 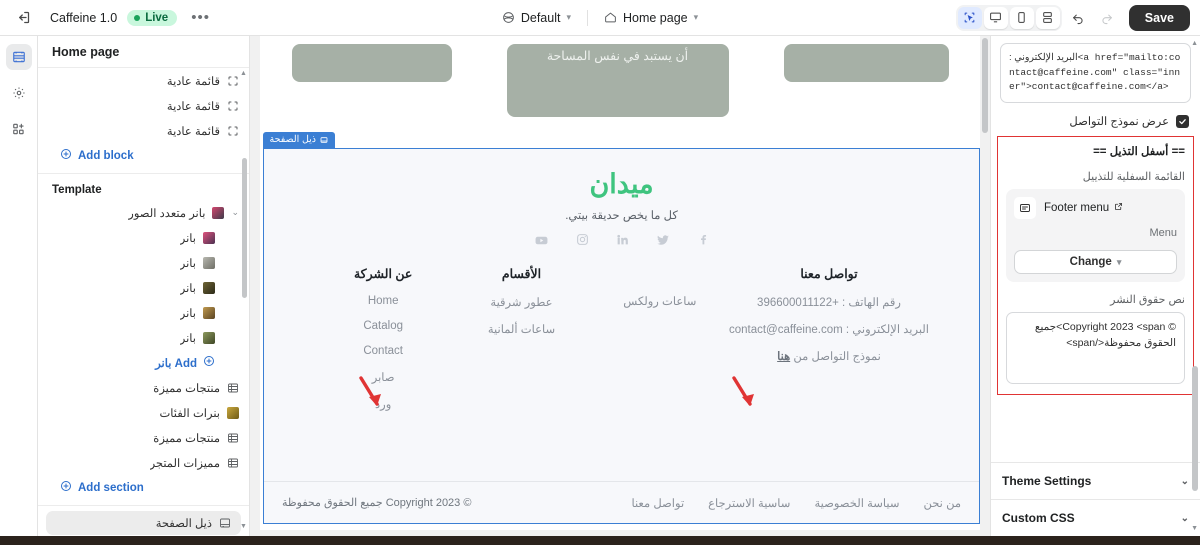 I want to click on column-item: Home, so click(x=383, y=301).